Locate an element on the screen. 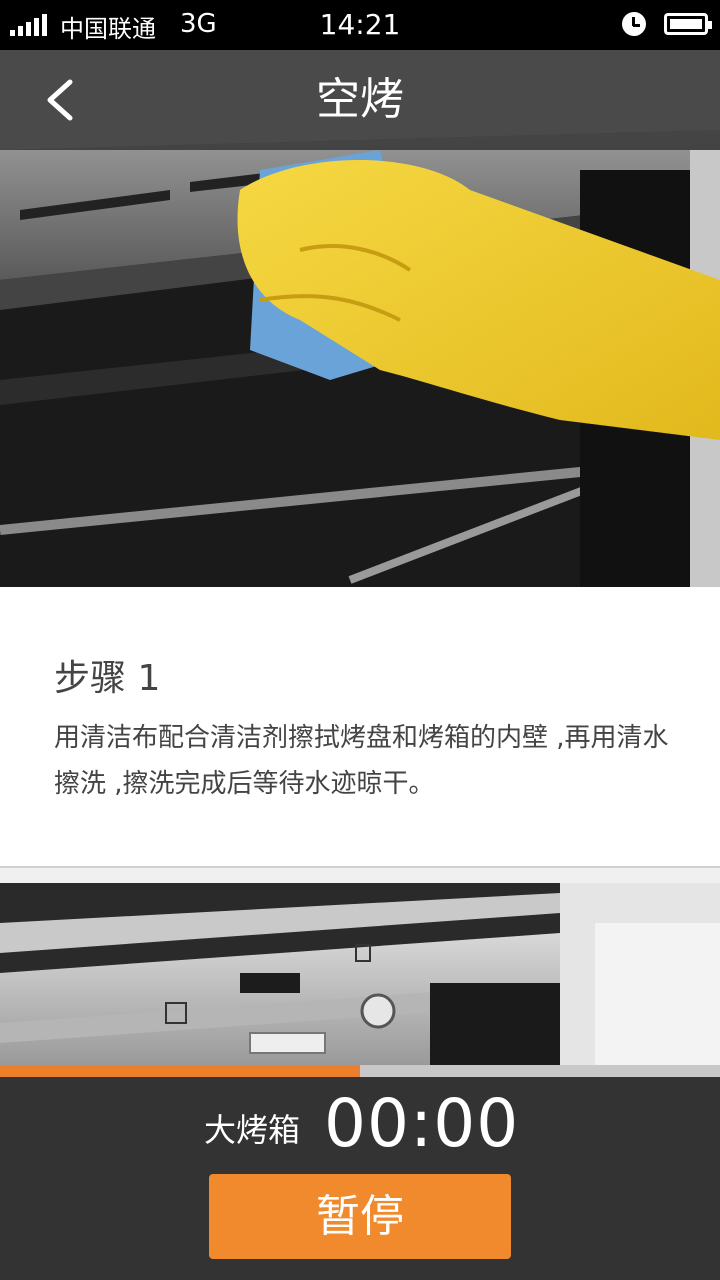 The image size is (720, 1280). progress-bar is located at coordinates (360, 1071).